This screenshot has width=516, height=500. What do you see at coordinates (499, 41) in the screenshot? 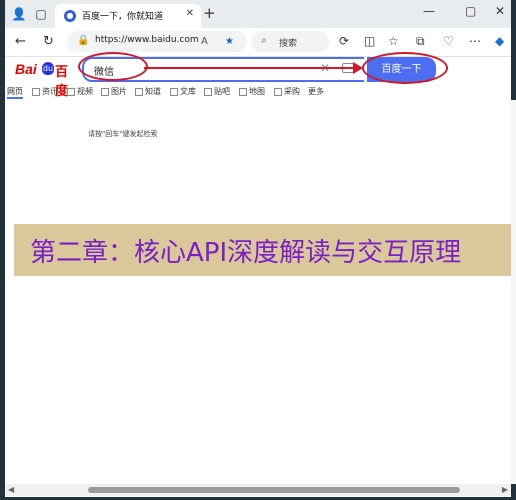
I see `copilot-icon: ◆` at bounding box center [499, 41].